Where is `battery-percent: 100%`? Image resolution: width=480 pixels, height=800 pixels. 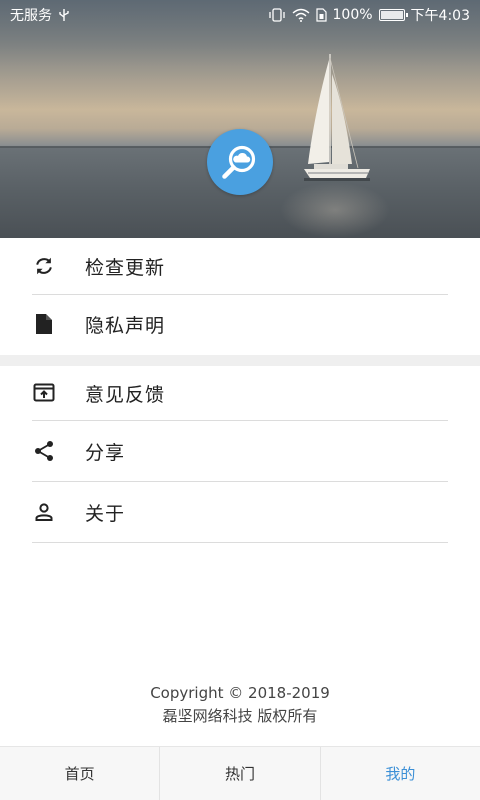
battery-percent: 100% is located at coordinates (352, 15).